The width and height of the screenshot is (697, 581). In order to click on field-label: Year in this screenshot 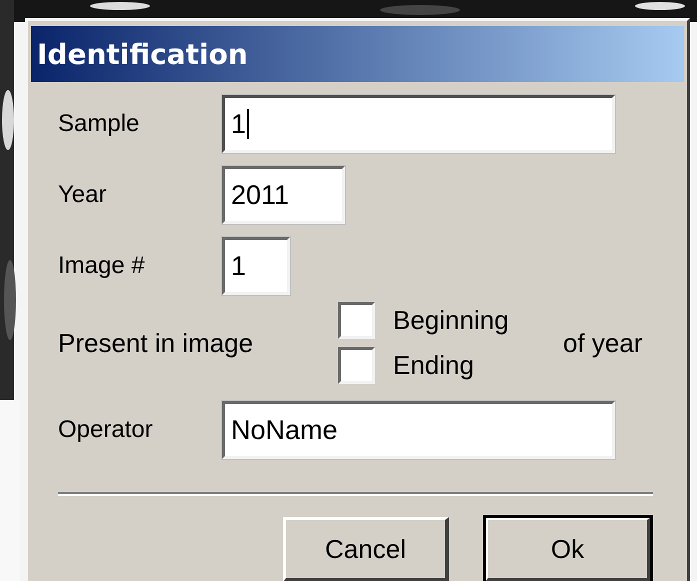, I will do `click(83, 195)`.